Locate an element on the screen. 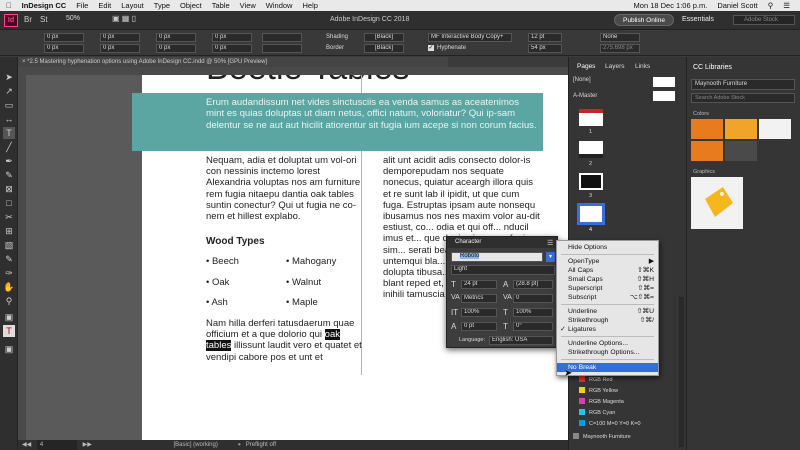 Image resolution: width=800 pixels, height=450 pixels. drop-cap-chars-field: 0 px is located at coordinates (120, 48).